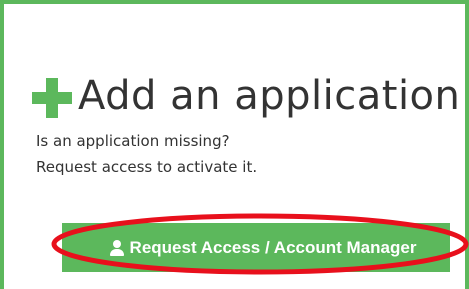 Image resolution: width=469 pixels, height=289 pixels. I want to click on description-line-2: Request access to activate it., so click(147, 167).